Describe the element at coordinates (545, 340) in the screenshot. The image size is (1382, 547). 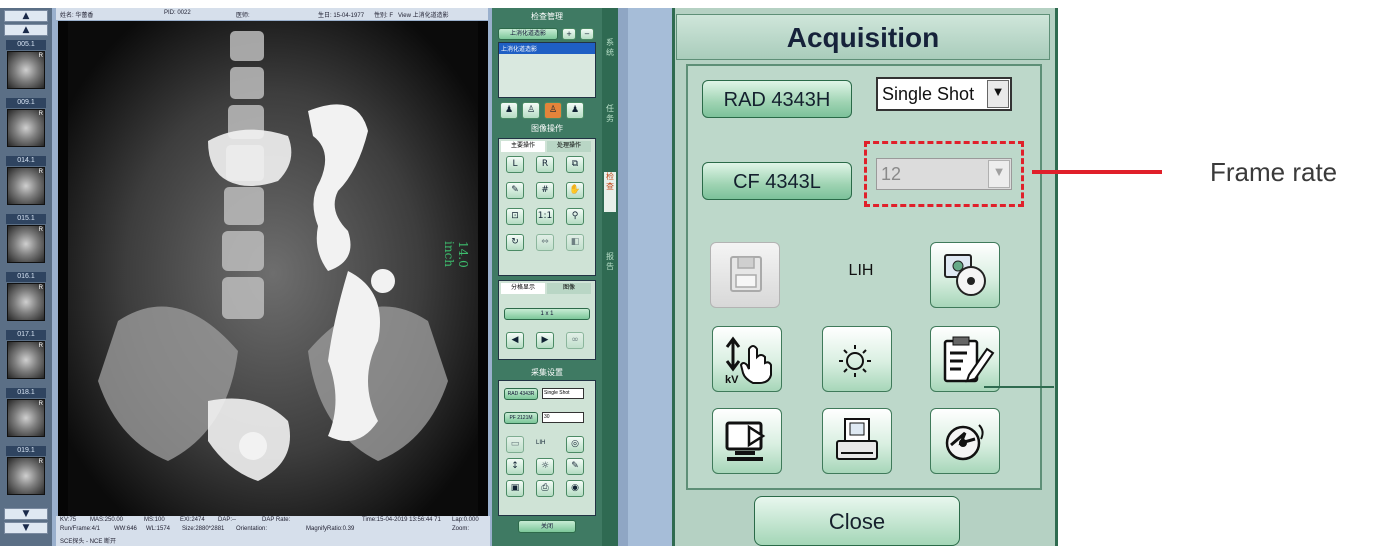
I see `next-page-icon: ▶` at that location.